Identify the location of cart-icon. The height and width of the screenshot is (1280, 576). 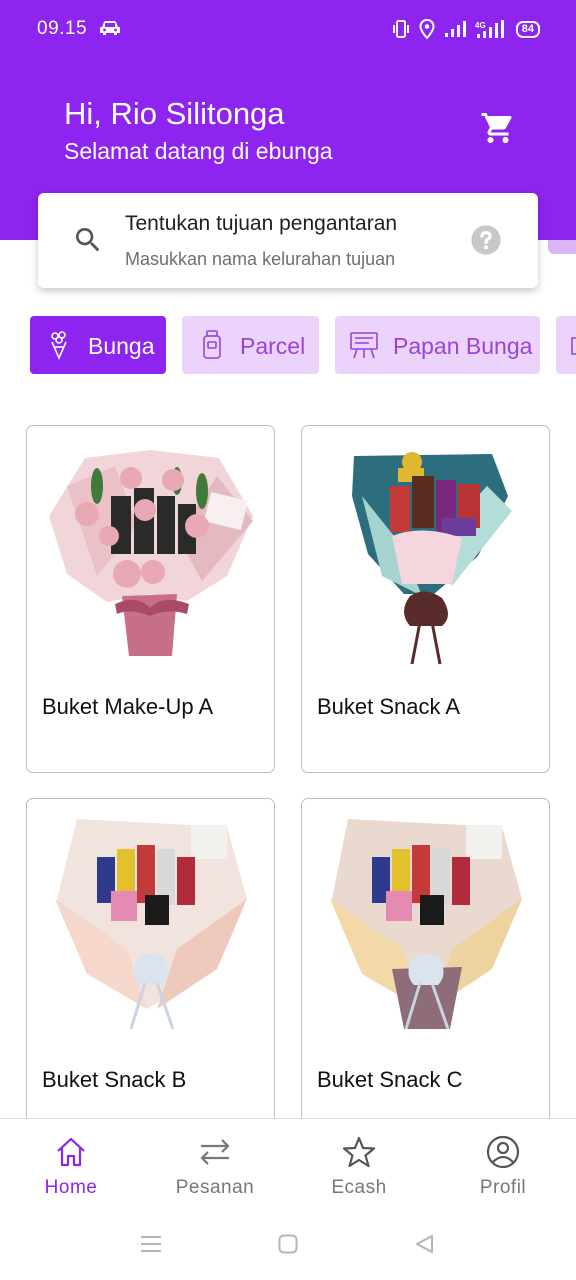
(498, 128).